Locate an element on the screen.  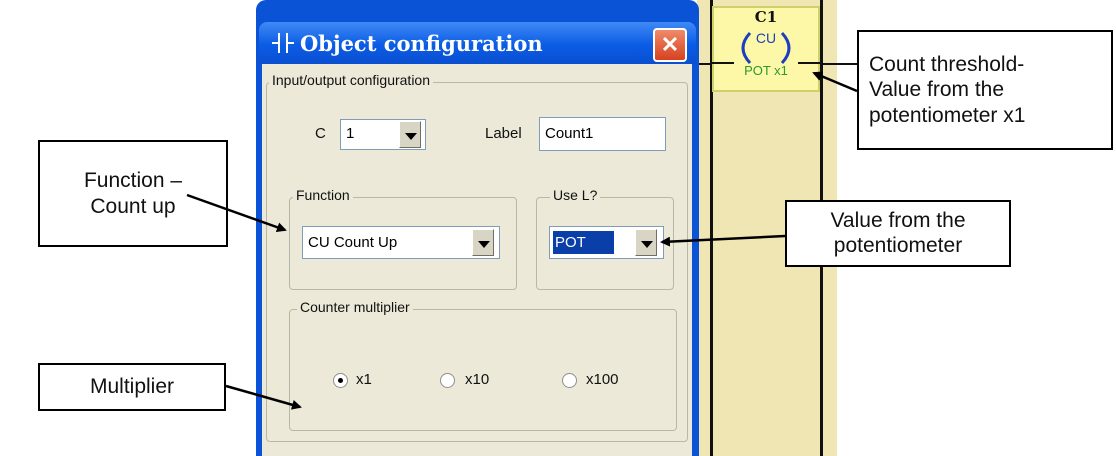
callout-pot-value-line2: potentiometer is located at coordinates (898, 245).